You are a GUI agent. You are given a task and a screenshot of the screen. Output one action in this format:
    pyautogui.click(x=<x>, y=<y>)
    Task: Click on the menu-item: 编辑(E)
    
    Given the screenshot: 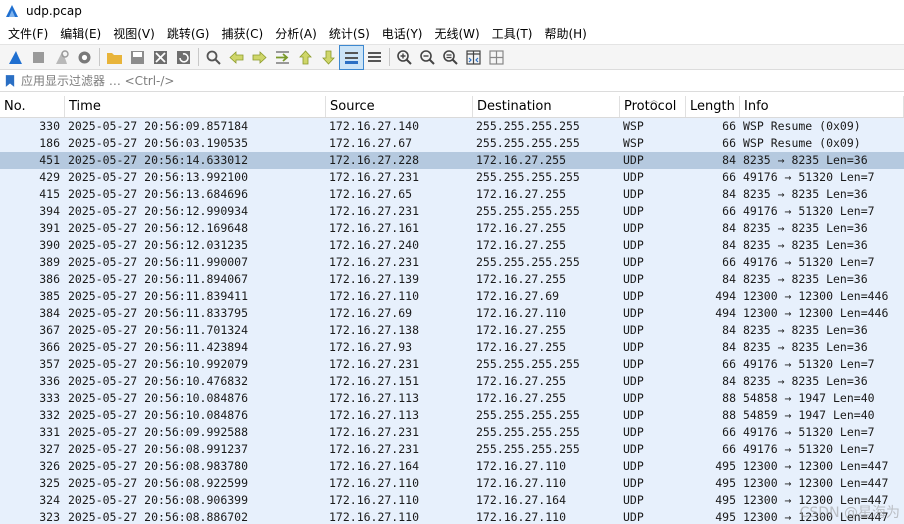 What is the action you would take?
    pyautogui.click(x=80, y=33)
    